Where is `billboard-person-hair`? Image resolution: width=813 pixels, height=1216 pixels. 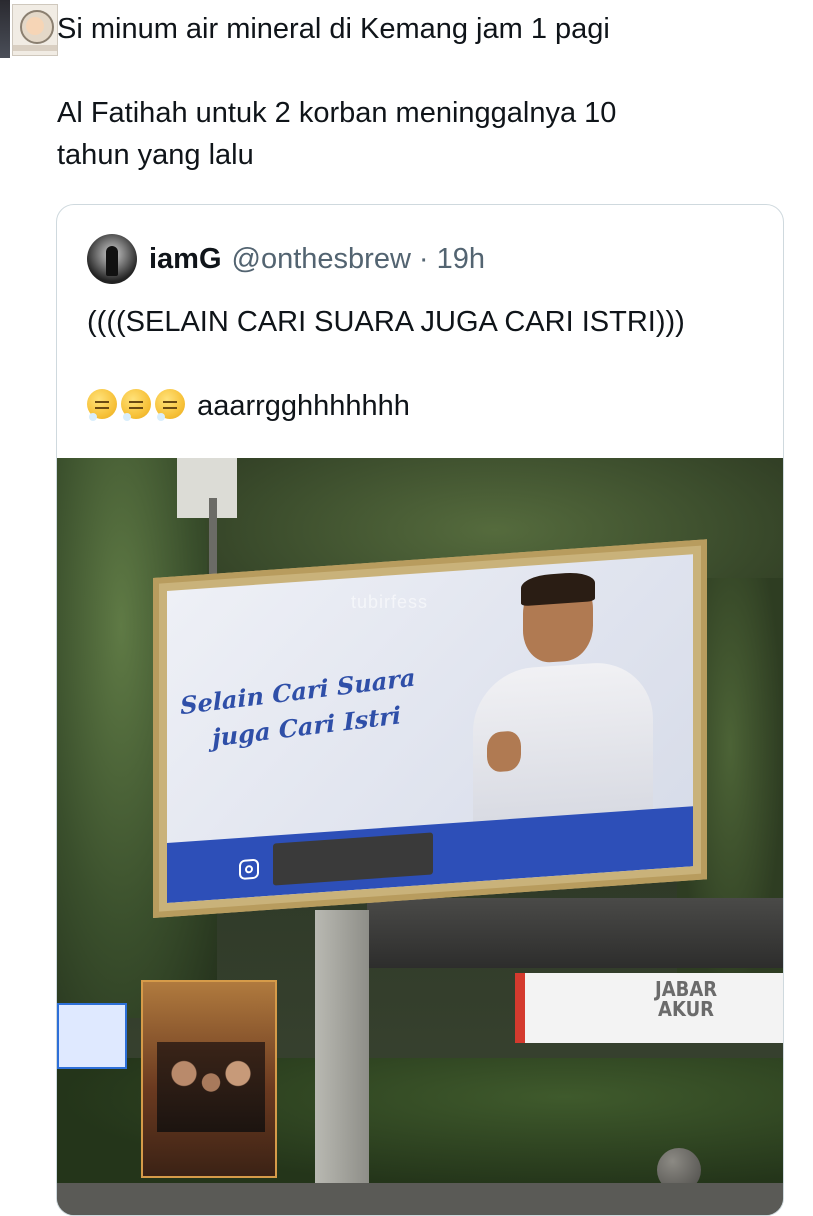 billboard-person-hair is located at coordinates (558, 589).